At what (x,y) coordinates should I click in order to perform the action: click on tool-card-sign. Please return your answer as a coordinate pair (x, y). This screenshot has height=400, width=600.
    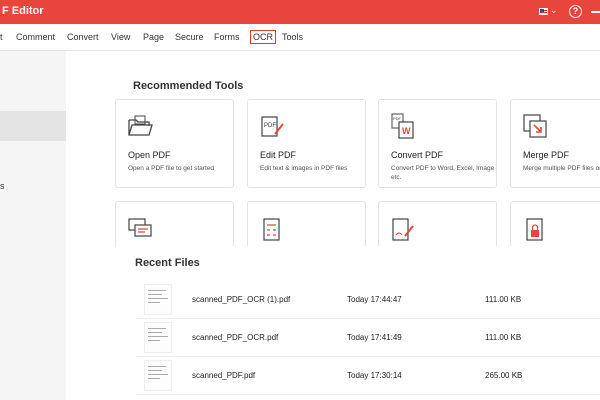
    Looking at the image, I should click on (437, 224).